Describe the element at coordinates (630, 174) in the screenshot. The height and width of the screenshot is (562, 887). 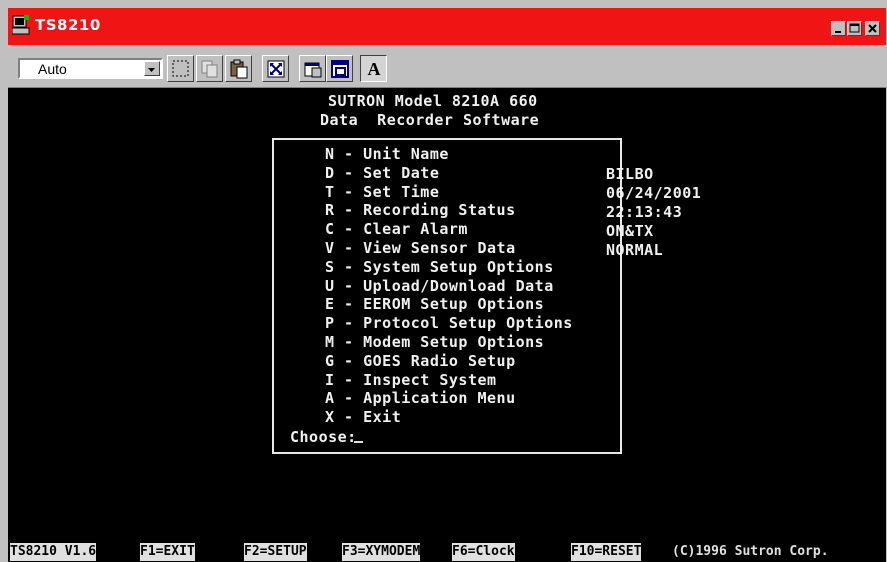
I see `unit-name-value: BILBO` at that location.